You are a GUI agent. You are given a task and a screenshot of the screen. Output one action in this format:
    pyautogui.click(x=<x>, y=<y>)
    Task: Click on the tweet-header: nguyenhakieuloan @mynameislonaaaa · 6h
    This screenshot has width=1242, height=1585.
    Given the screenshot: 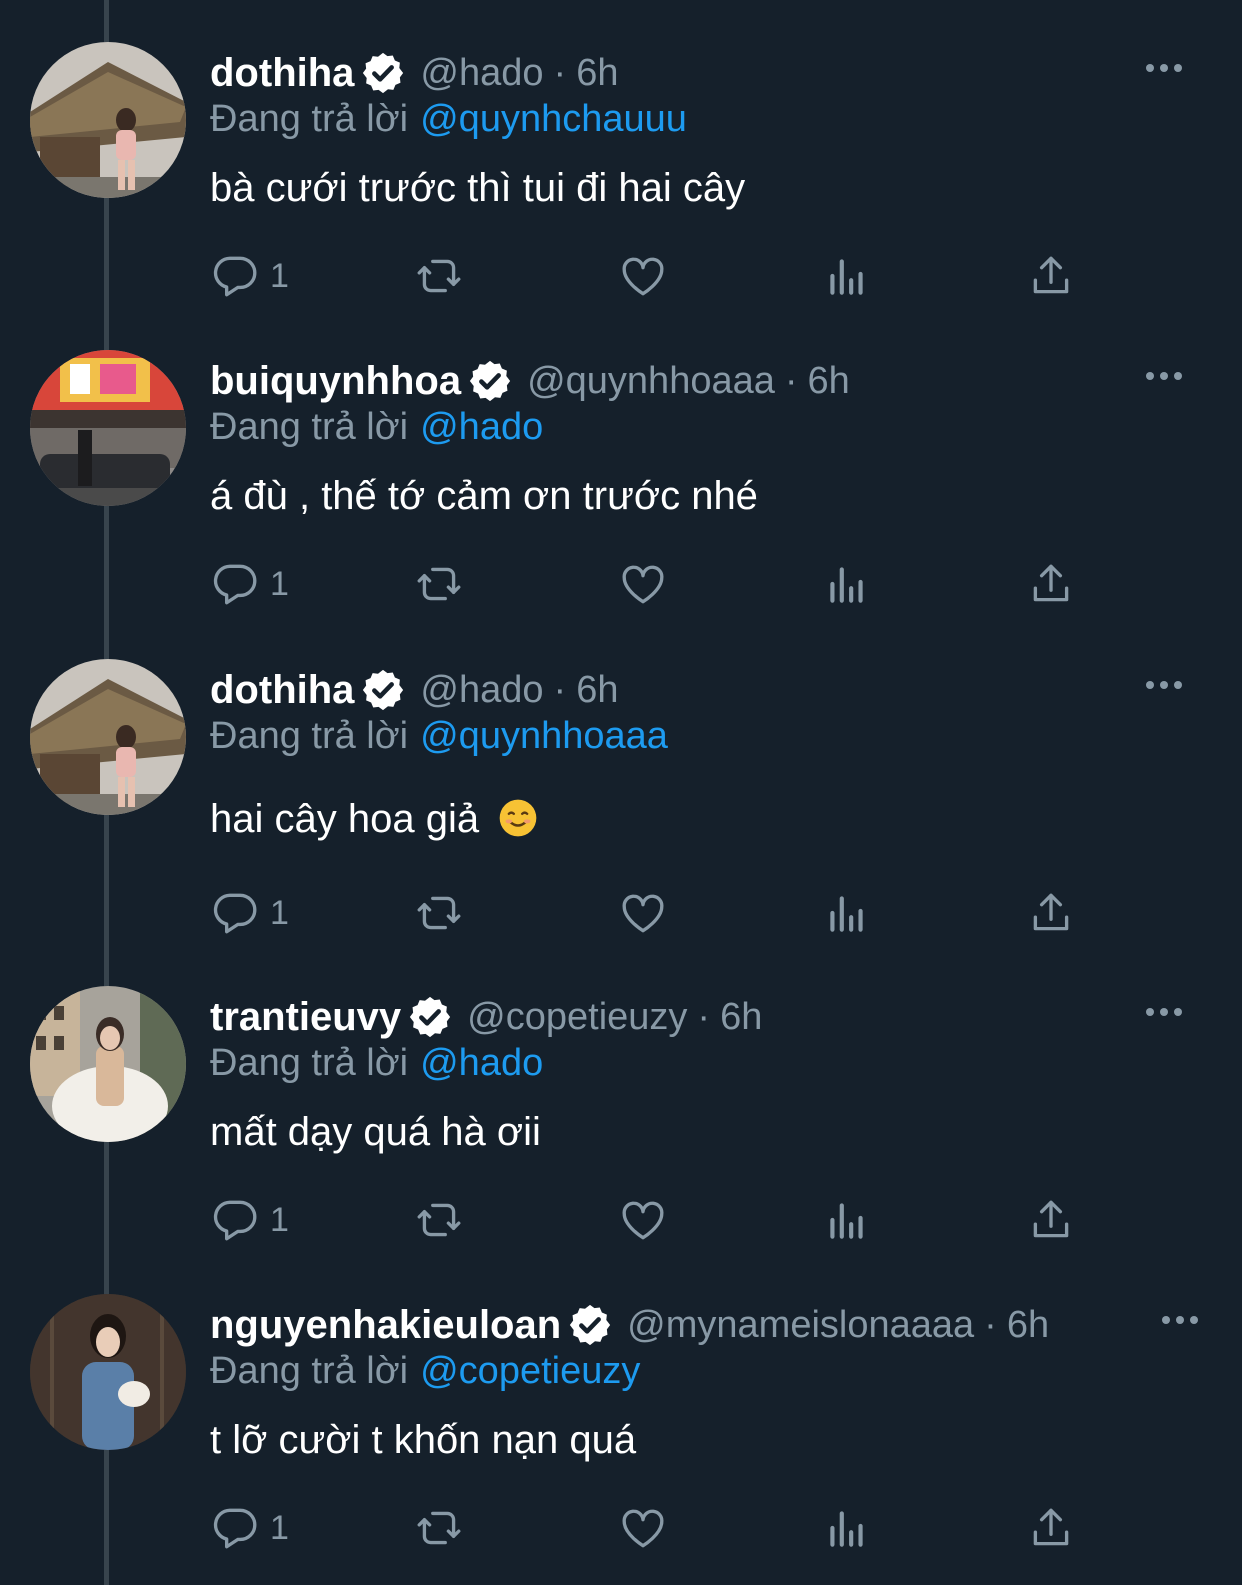 What is the action you would take?
    pyautogui.click(x=629, y=1325)
    